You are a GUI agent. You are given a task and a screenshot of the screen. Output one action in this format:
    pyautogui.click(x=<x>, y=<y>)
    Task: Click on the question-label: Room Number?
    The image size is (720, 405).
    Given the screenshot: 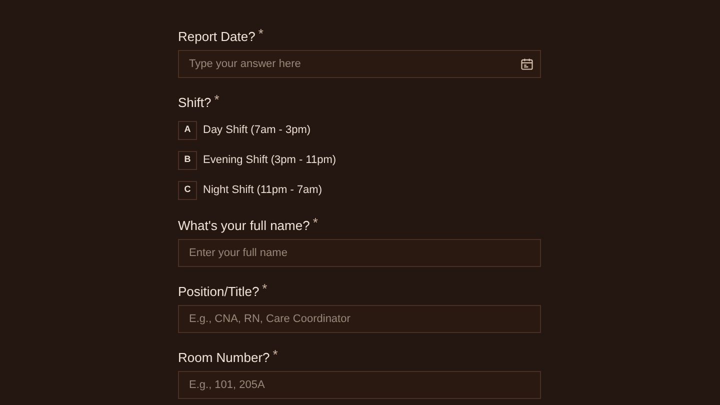 What is the action you would take?
    pyautogui.click(x=224, y=358)
    